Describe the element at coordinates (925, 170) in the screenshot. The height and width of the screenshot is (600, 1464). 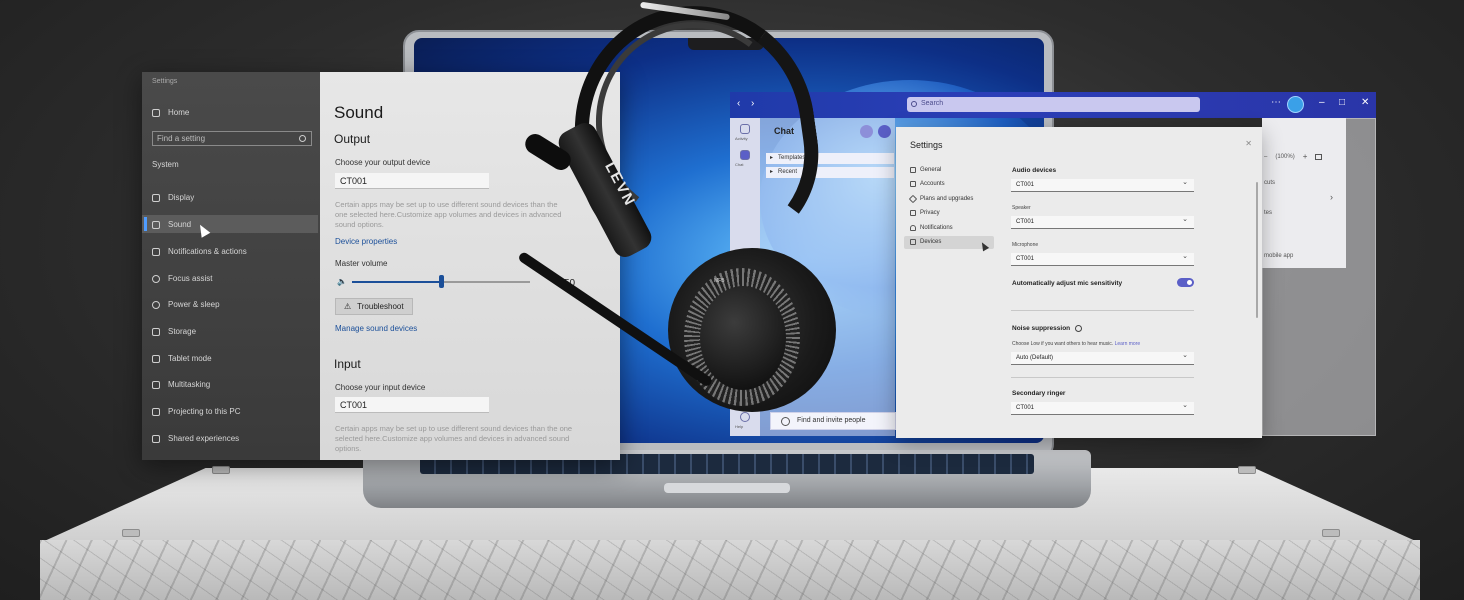
I see `dialog-nav-general: General` at that location.